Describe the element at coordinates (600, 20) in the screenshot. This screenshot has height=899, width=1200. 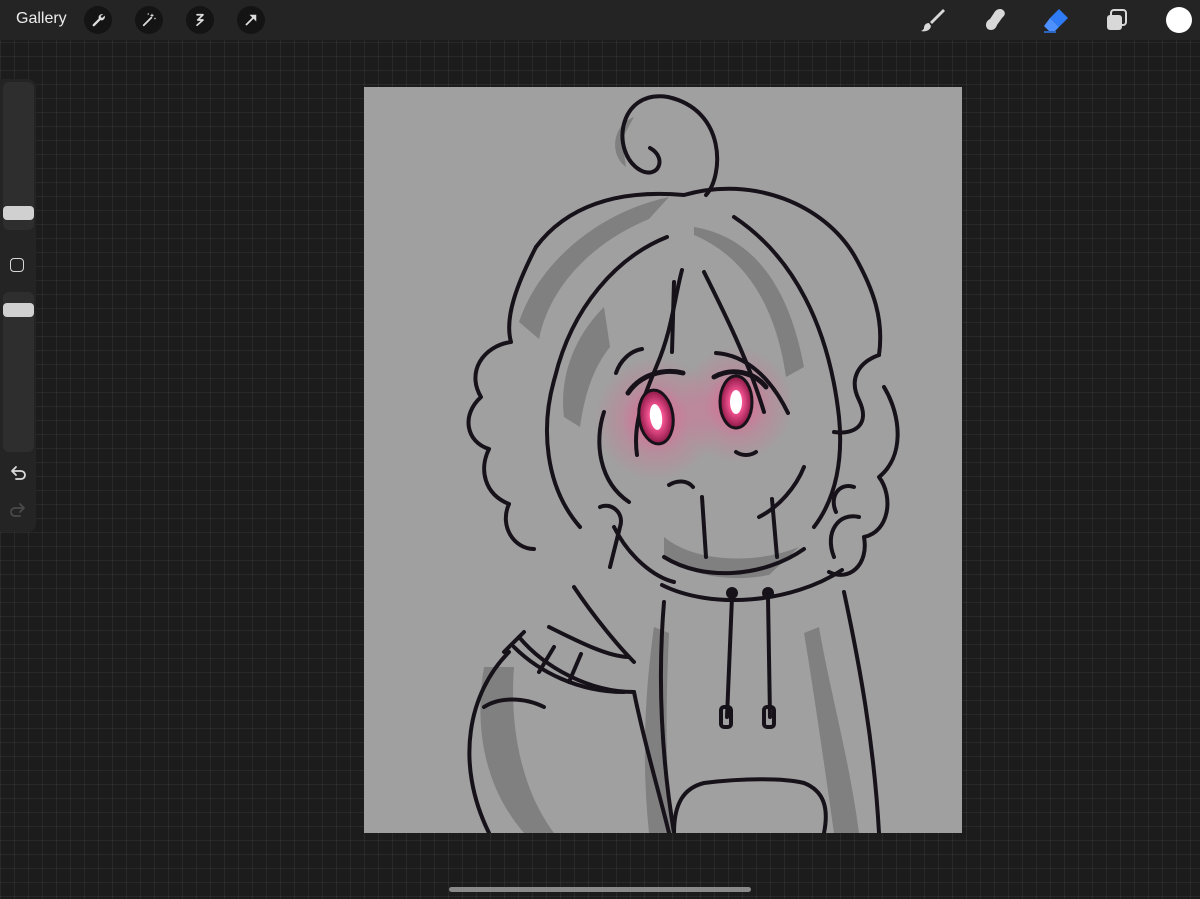
I see `top-toolbar: Gallery` at that location.